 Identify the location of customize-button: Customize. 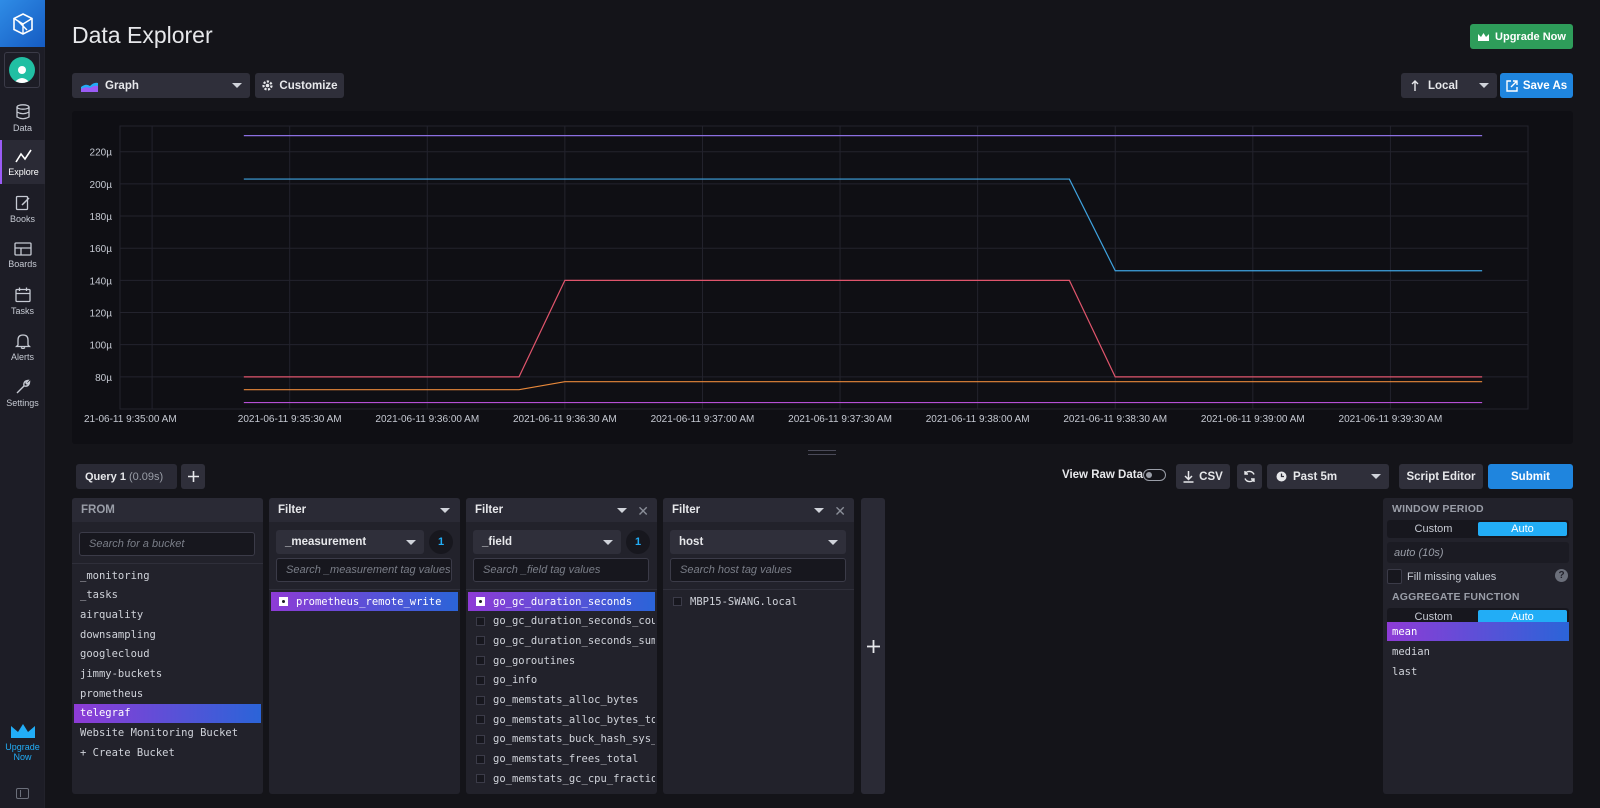
(299, 85).